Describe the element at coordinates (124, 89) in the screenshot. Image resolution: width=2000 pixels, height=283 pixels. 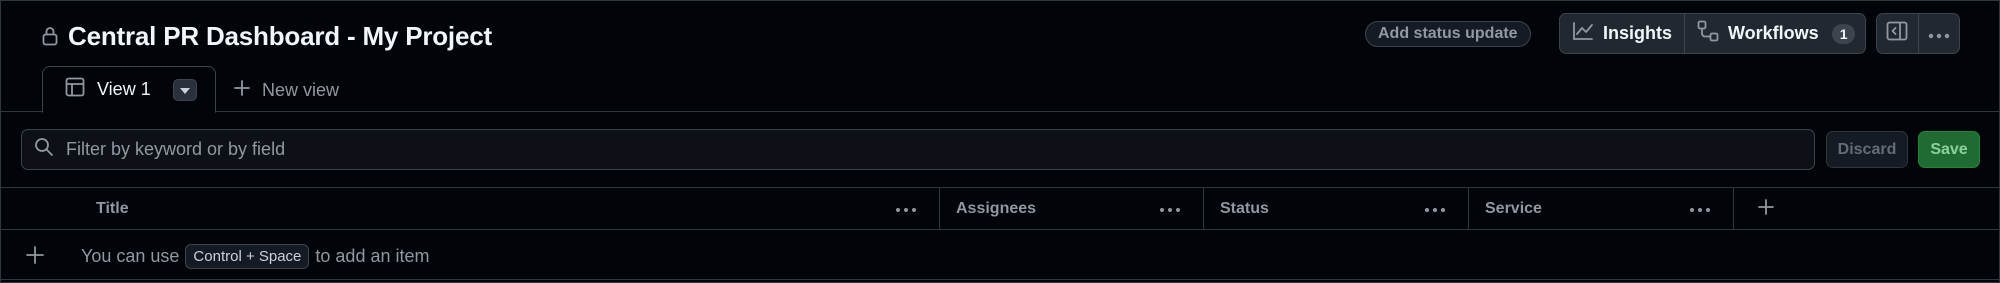
I see `tab-label: View 1` at that location.